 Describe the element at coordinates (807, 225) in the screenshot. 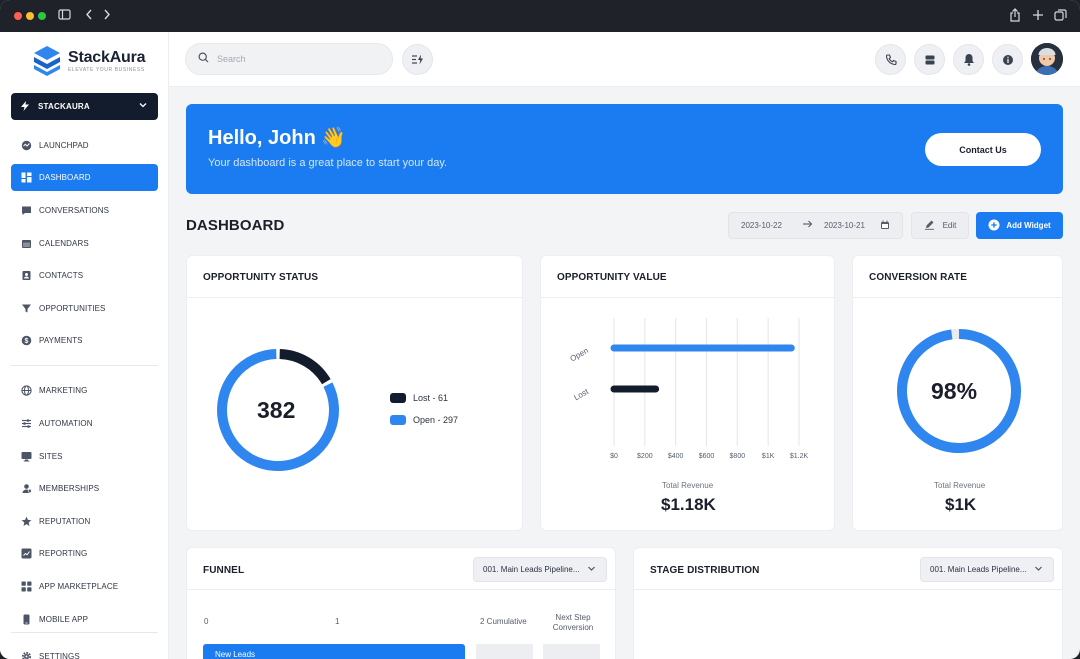

I see `arrow-right-icon` at that location.